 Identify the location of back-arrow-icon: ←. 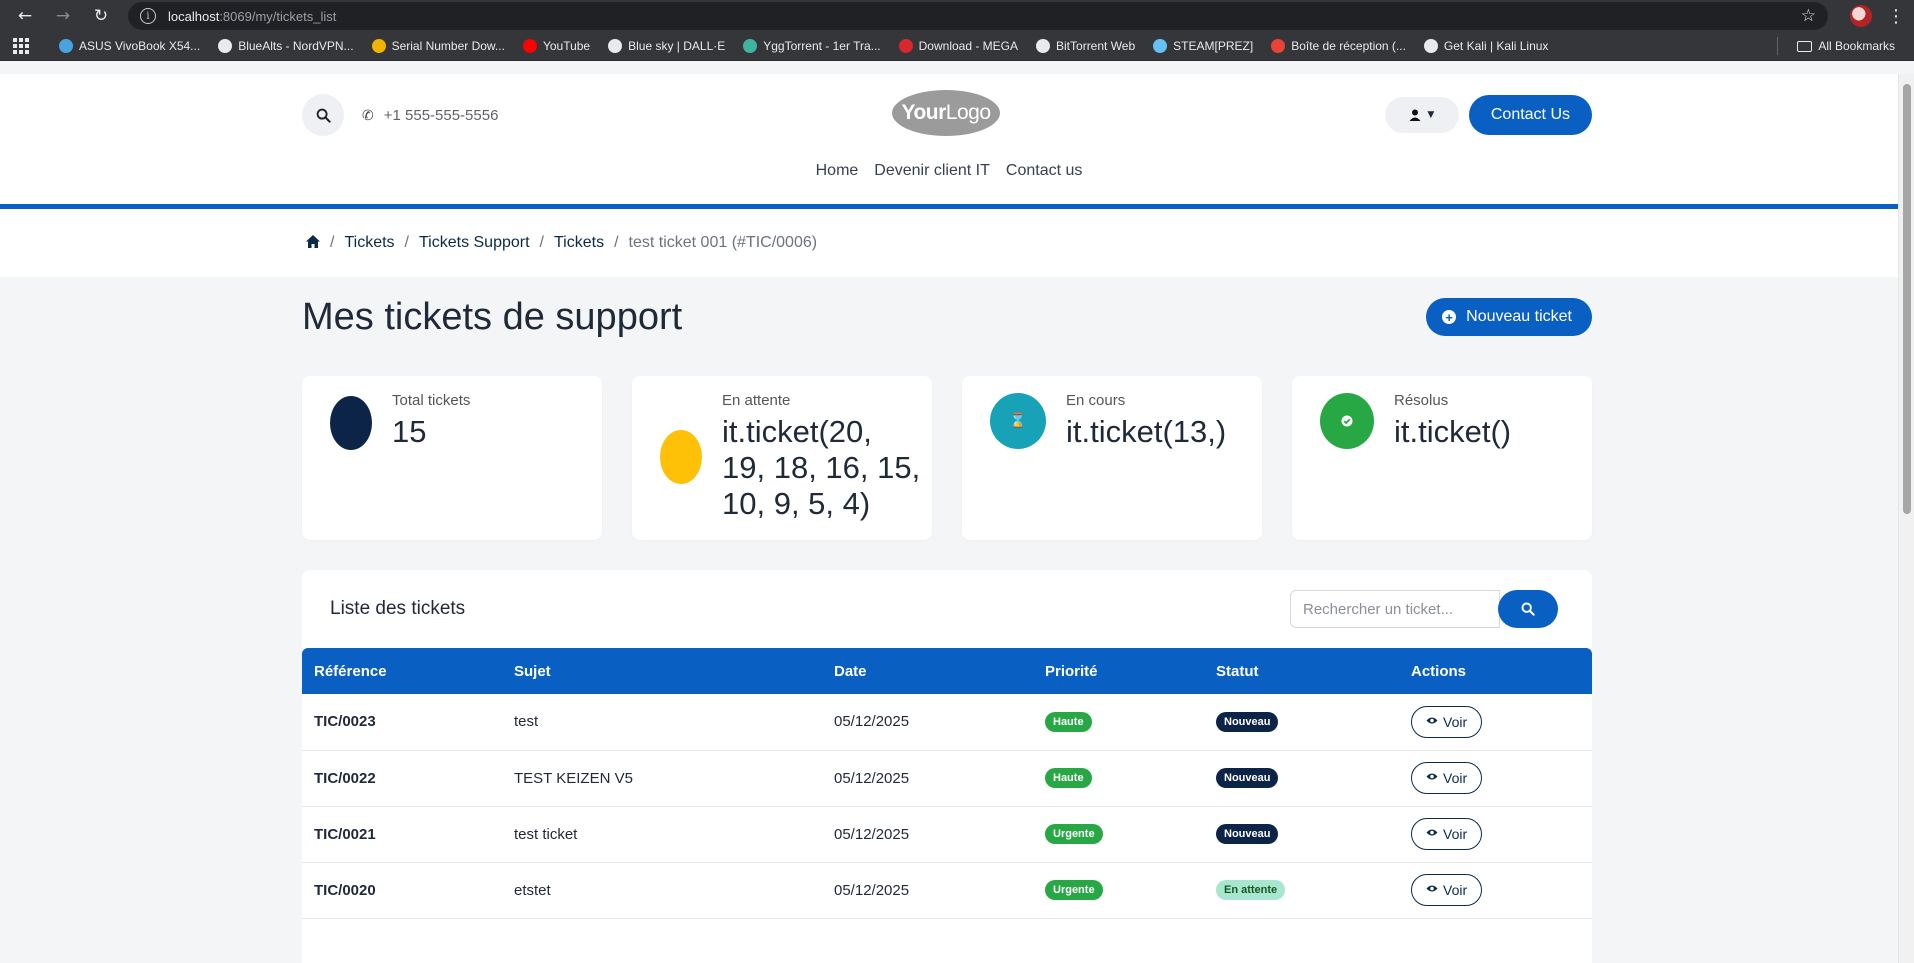
(25, 16).